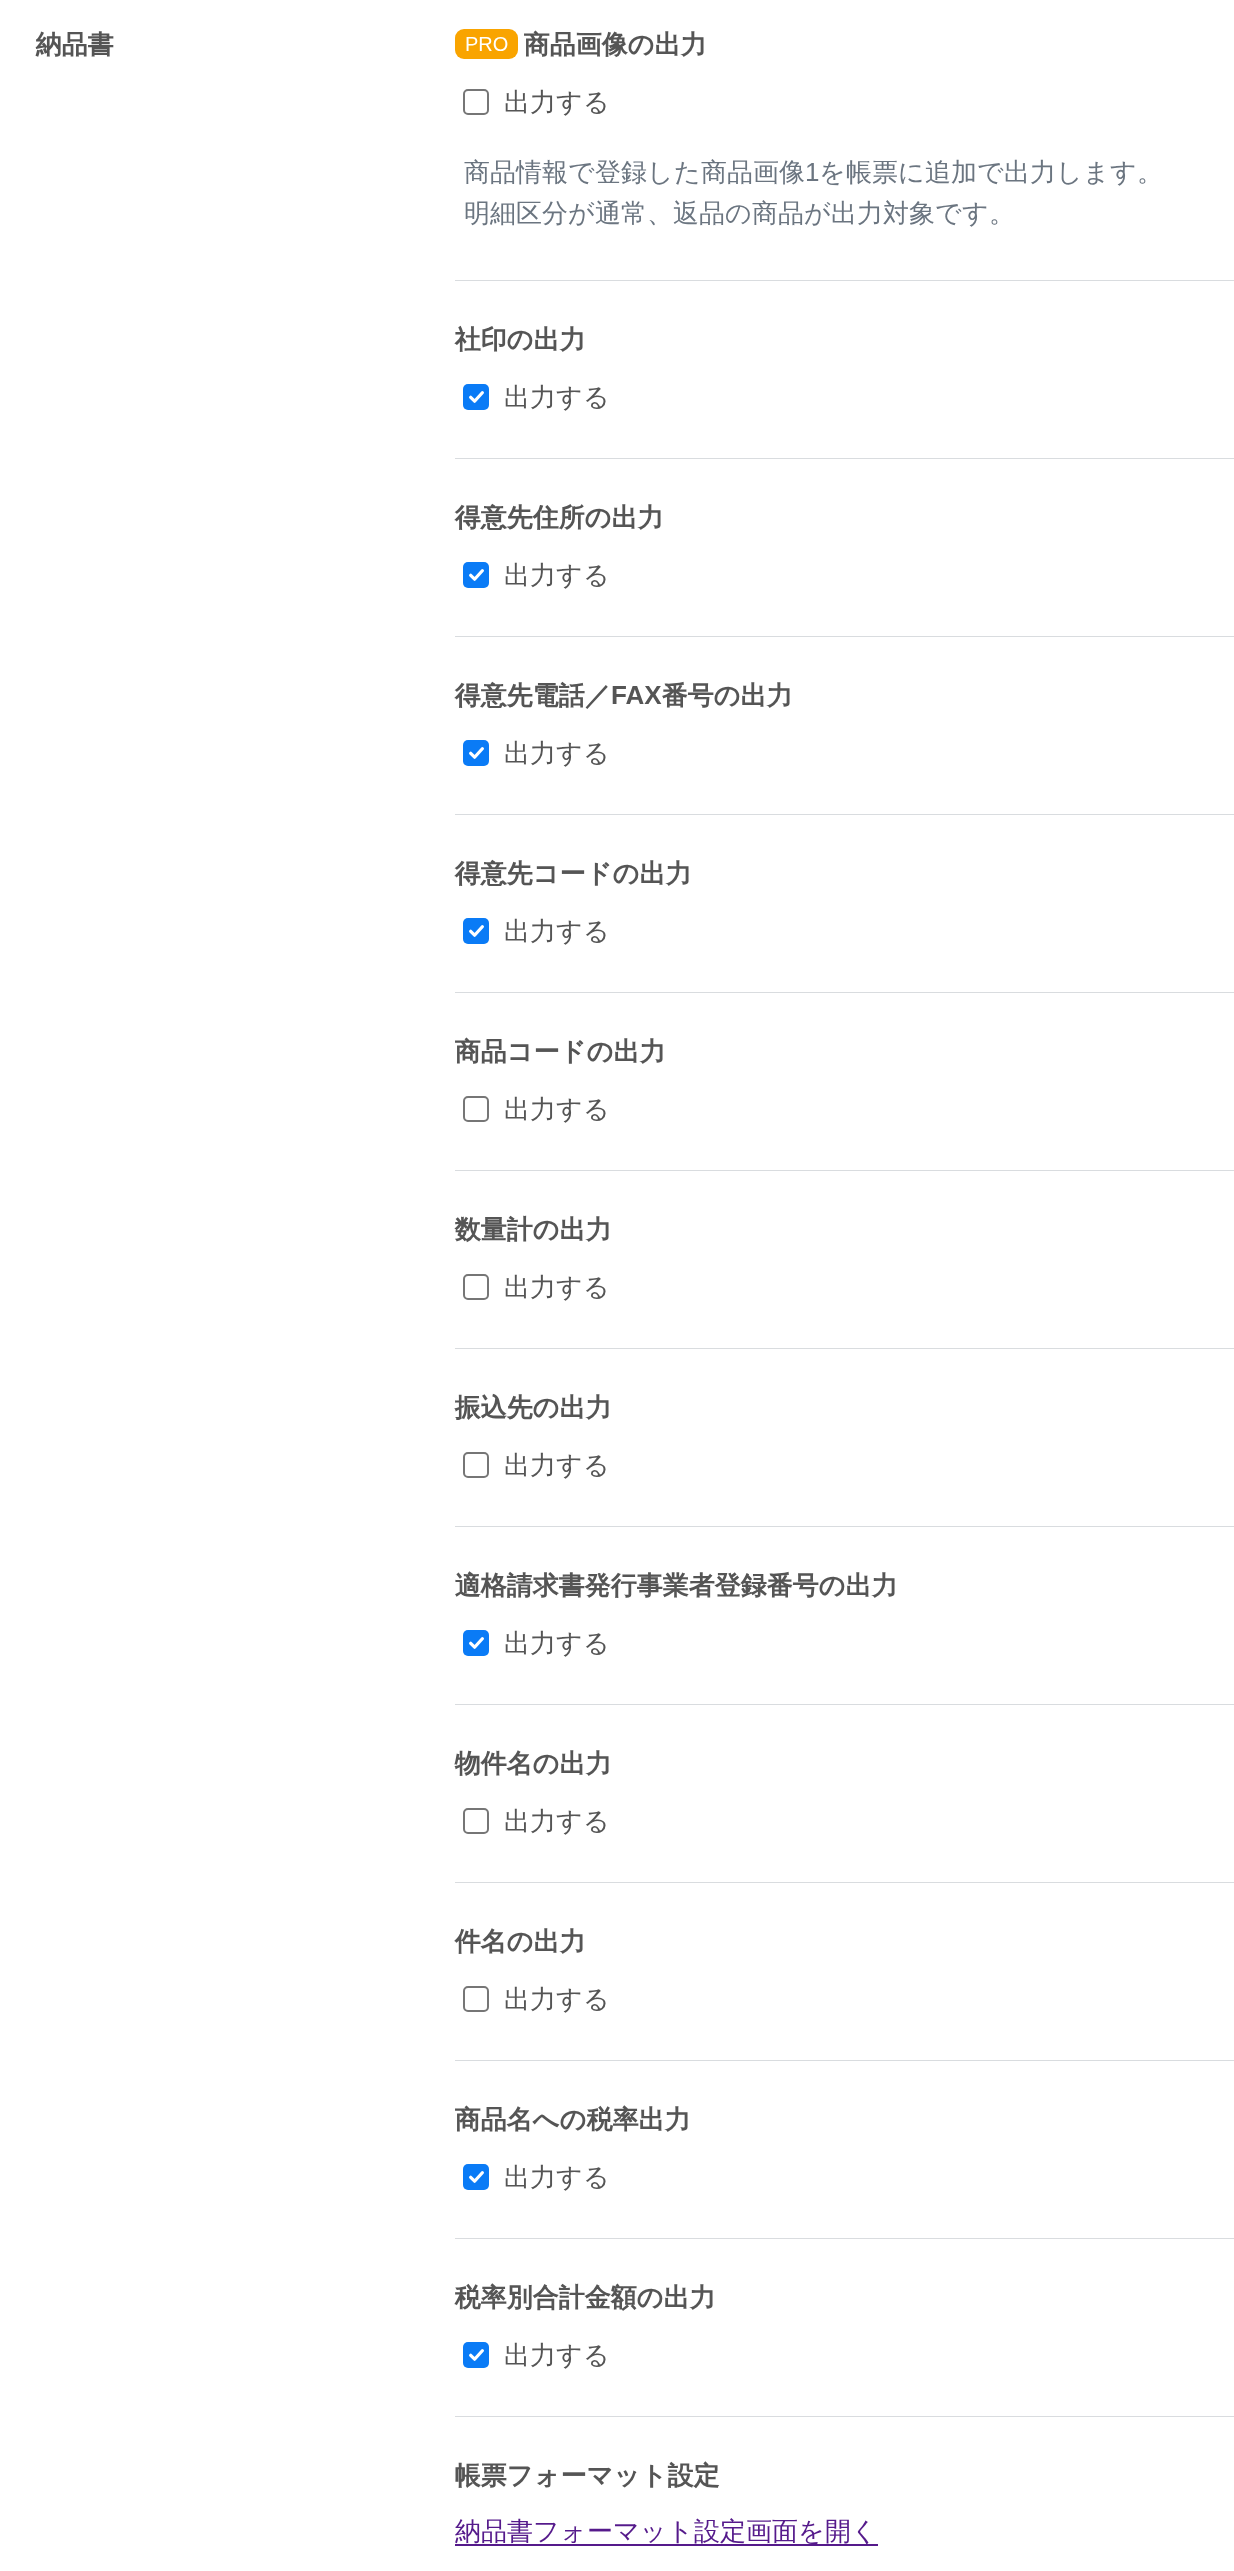  Describe the element at coordinates (624, 695) in the screenshot. I see `setting-title: 得意先電話／FAX番号の出力` at that location.